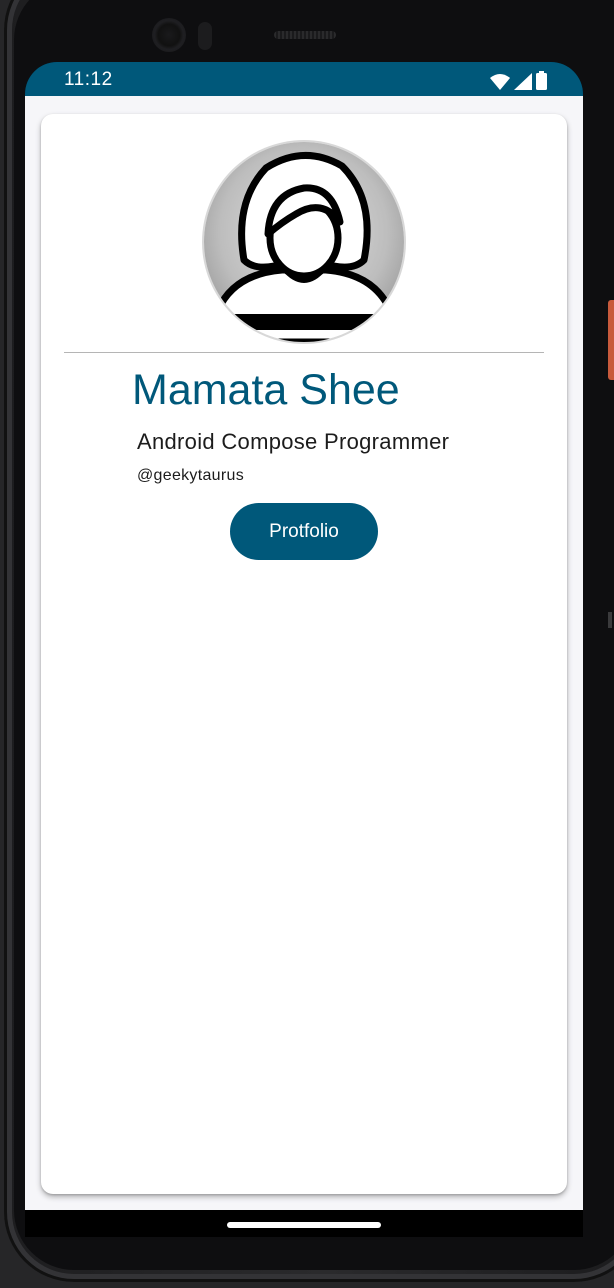 The image size is (614, 1288). Describe the element at coordinates (205, 36) in the screenshot. I see `proximity-sensor` at that location.